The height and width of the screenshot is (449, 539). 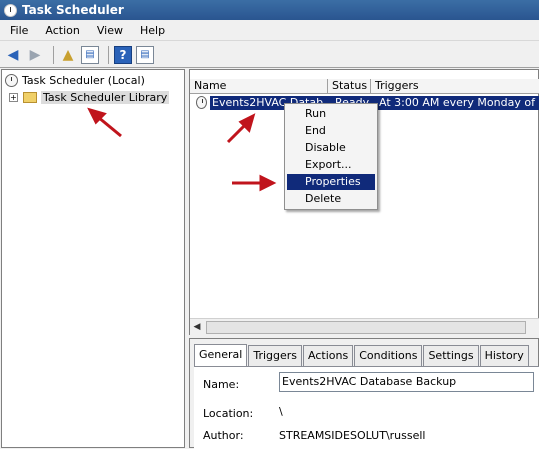 What do you see at coordinates (30, 97) in the screenshot?
I see `folder-clock-icon` at bounding box center [30, 97].